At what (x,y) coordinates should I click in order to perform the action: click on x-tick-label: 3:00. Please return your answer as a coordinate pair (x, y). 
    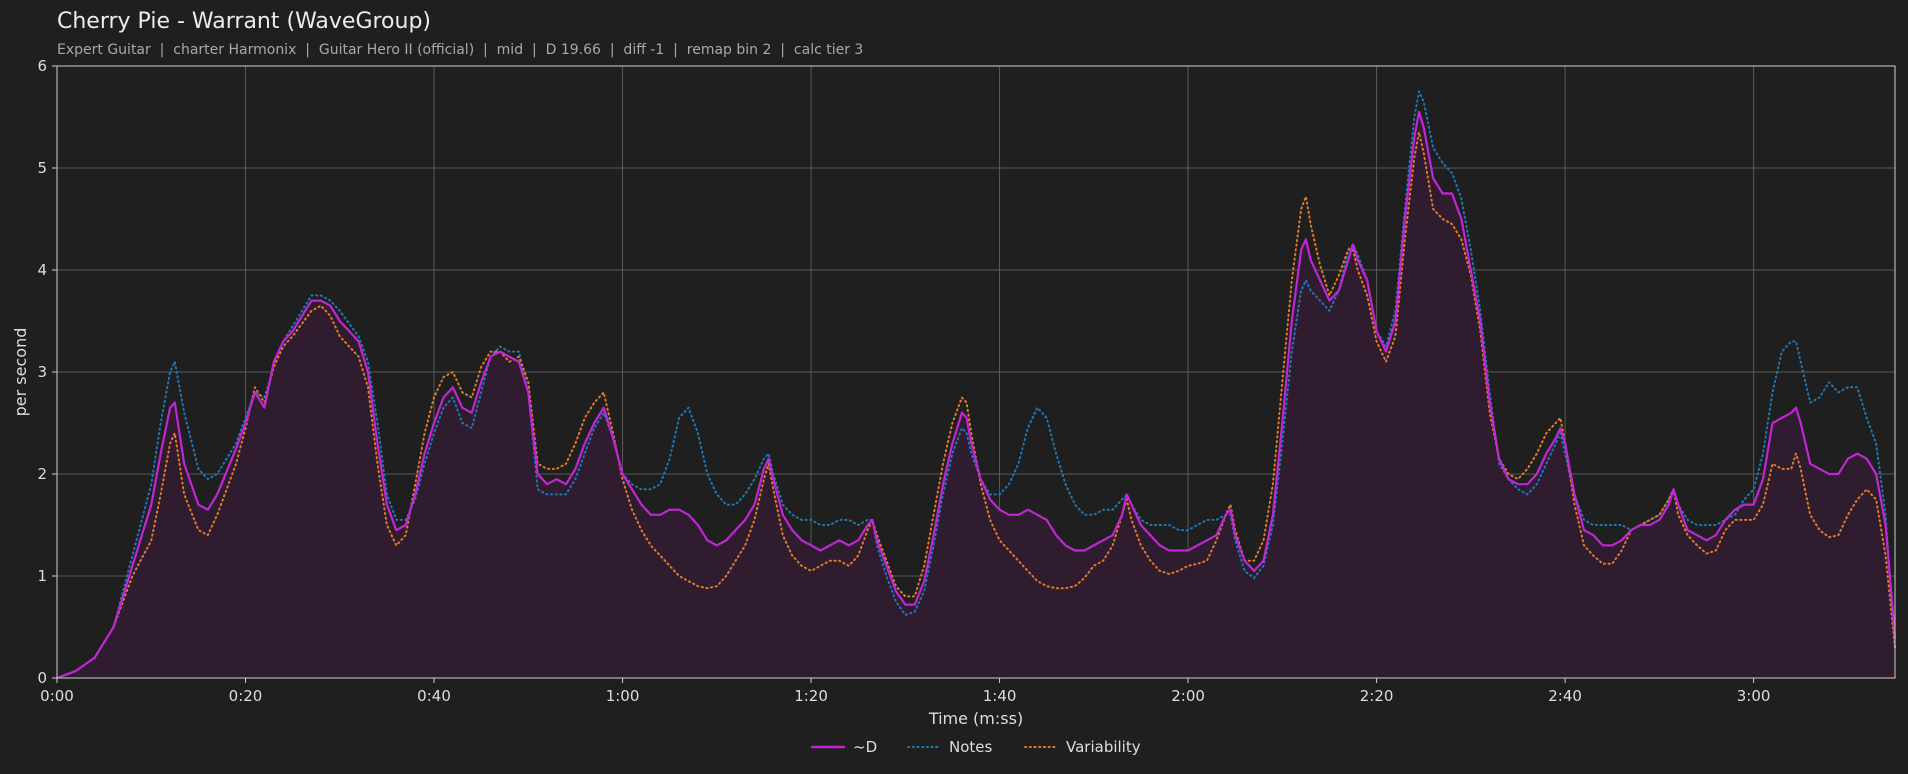
    Looking at the image, I should click on (1754, 696).